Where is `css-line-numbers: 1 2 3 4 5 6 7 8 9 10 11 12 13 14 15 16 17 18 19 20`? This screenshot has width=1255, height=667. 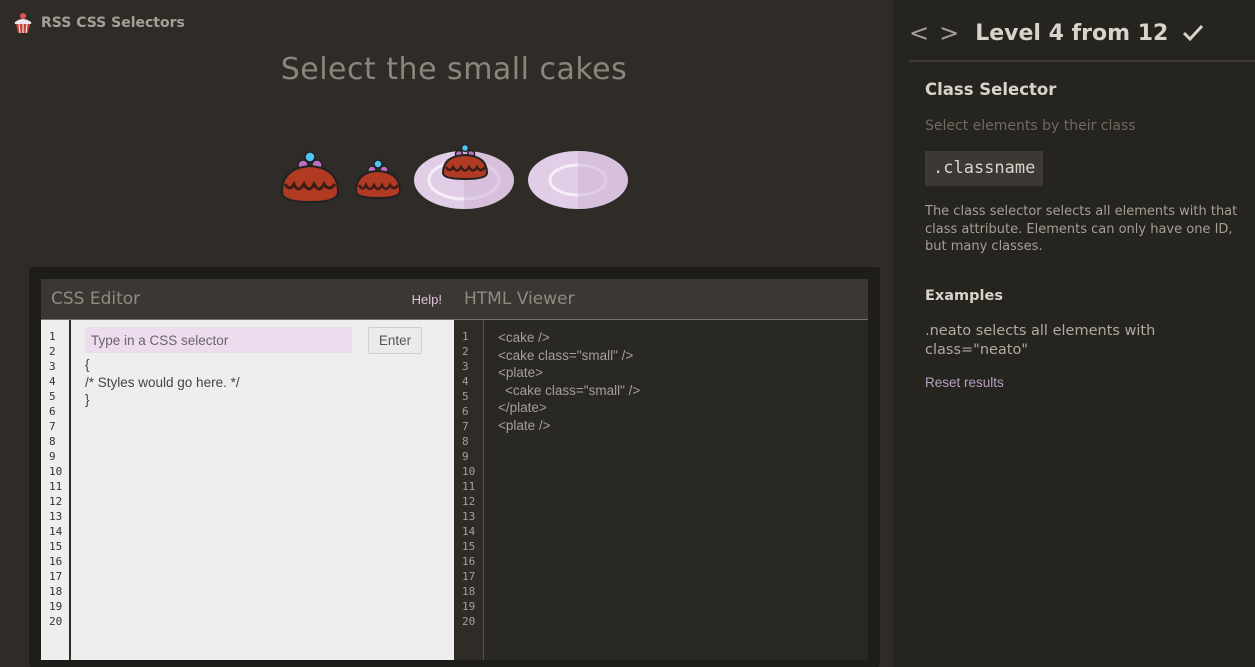
css-line-numbers: 1 2 3 4 5 6 7 8 9 10 11 12 13 14 15 16 17 18 19 20 is located at coordinates (56, 490).